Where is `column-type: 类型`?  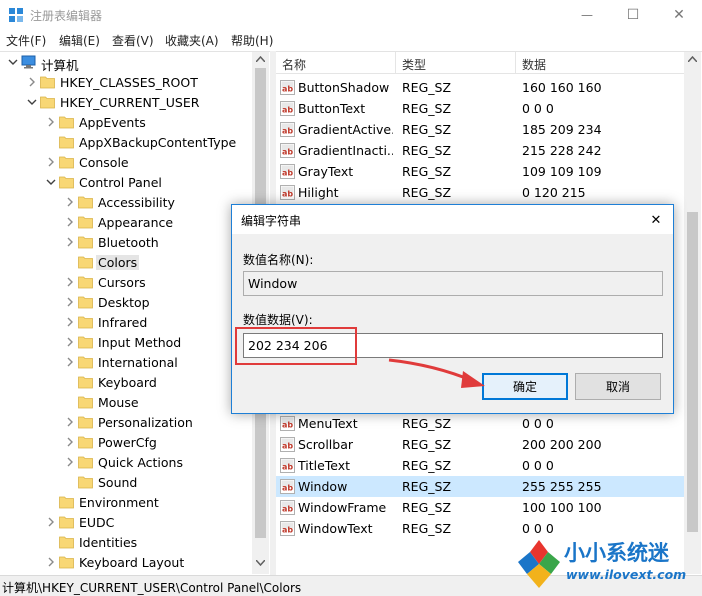
column-type: 类型 is located at coordinates (414, 64).